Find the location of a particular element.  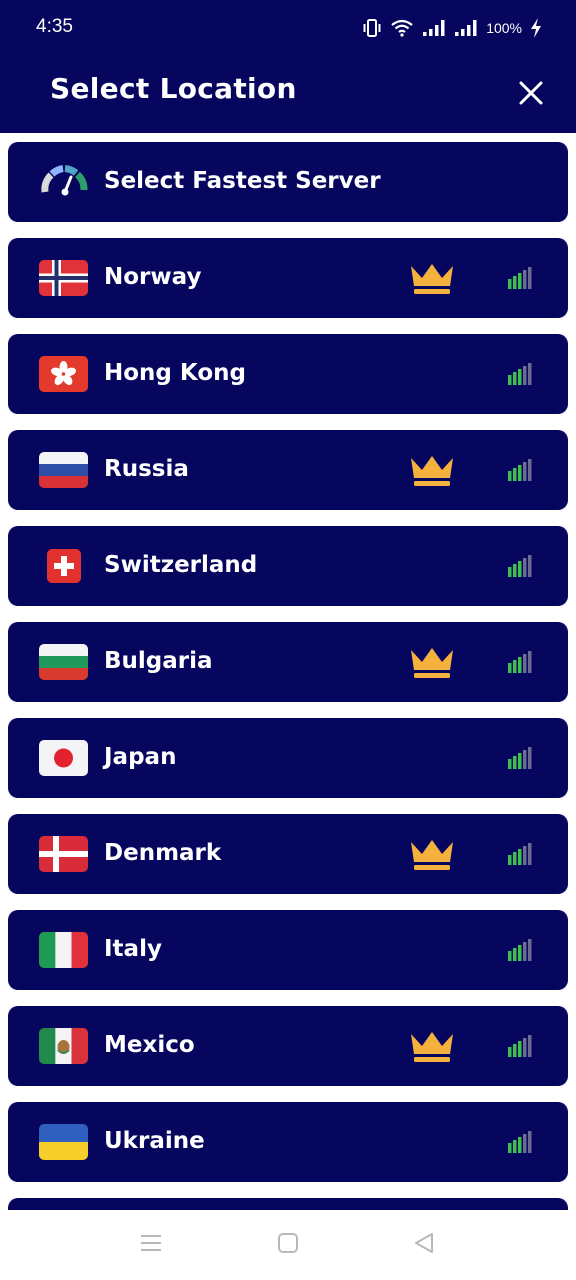

status-icons: 100% is located at coordinates (452, 28).